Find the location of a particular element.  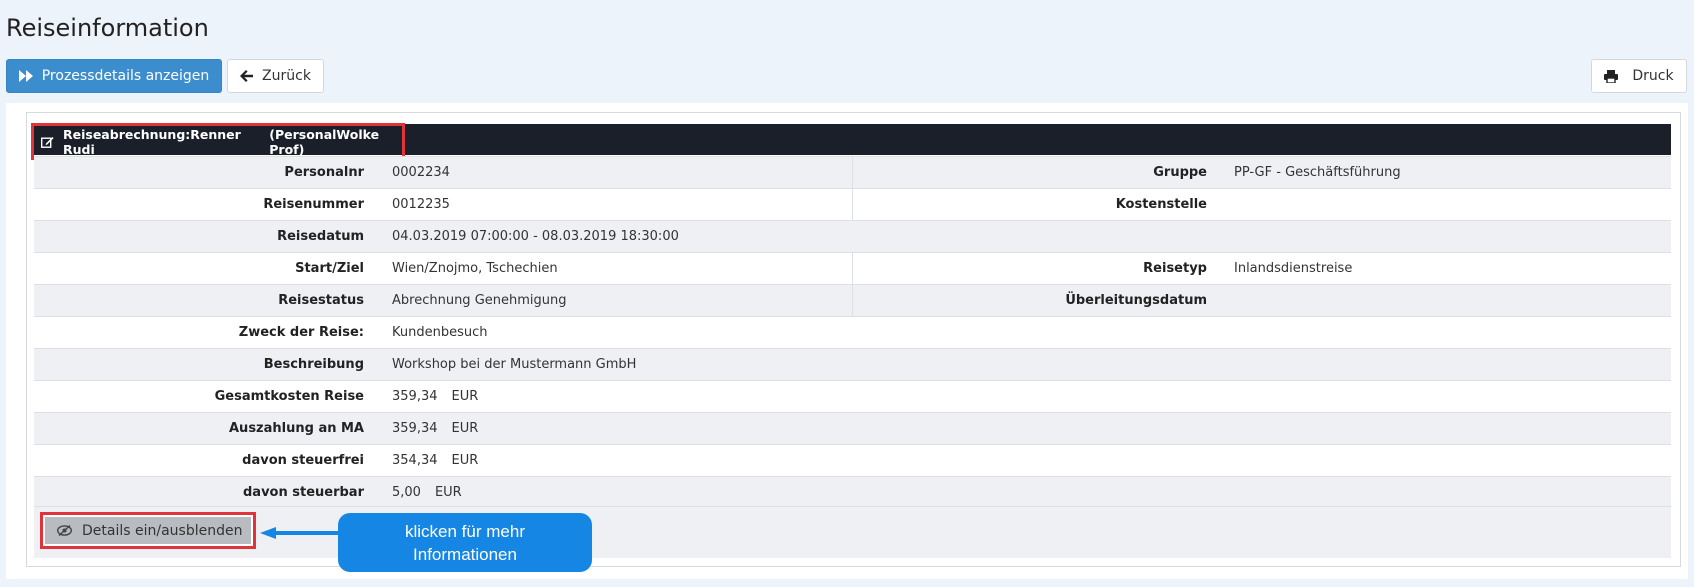

header-title-text: Reiseabrechnung:Renner Rudi is located at coordinates (152, 141).